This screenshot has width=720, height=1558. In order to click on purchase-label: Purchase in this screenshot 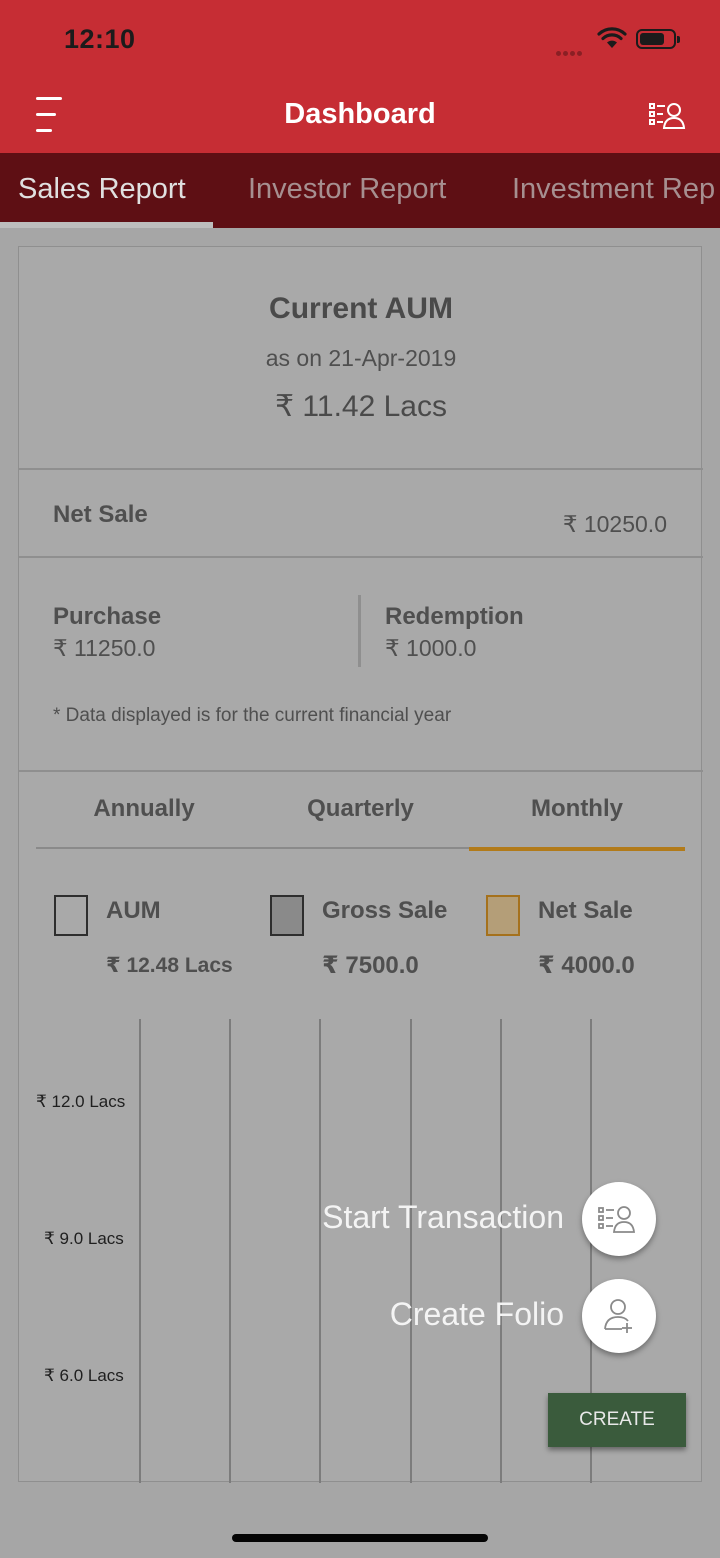, I will do `click(107, 616)`.